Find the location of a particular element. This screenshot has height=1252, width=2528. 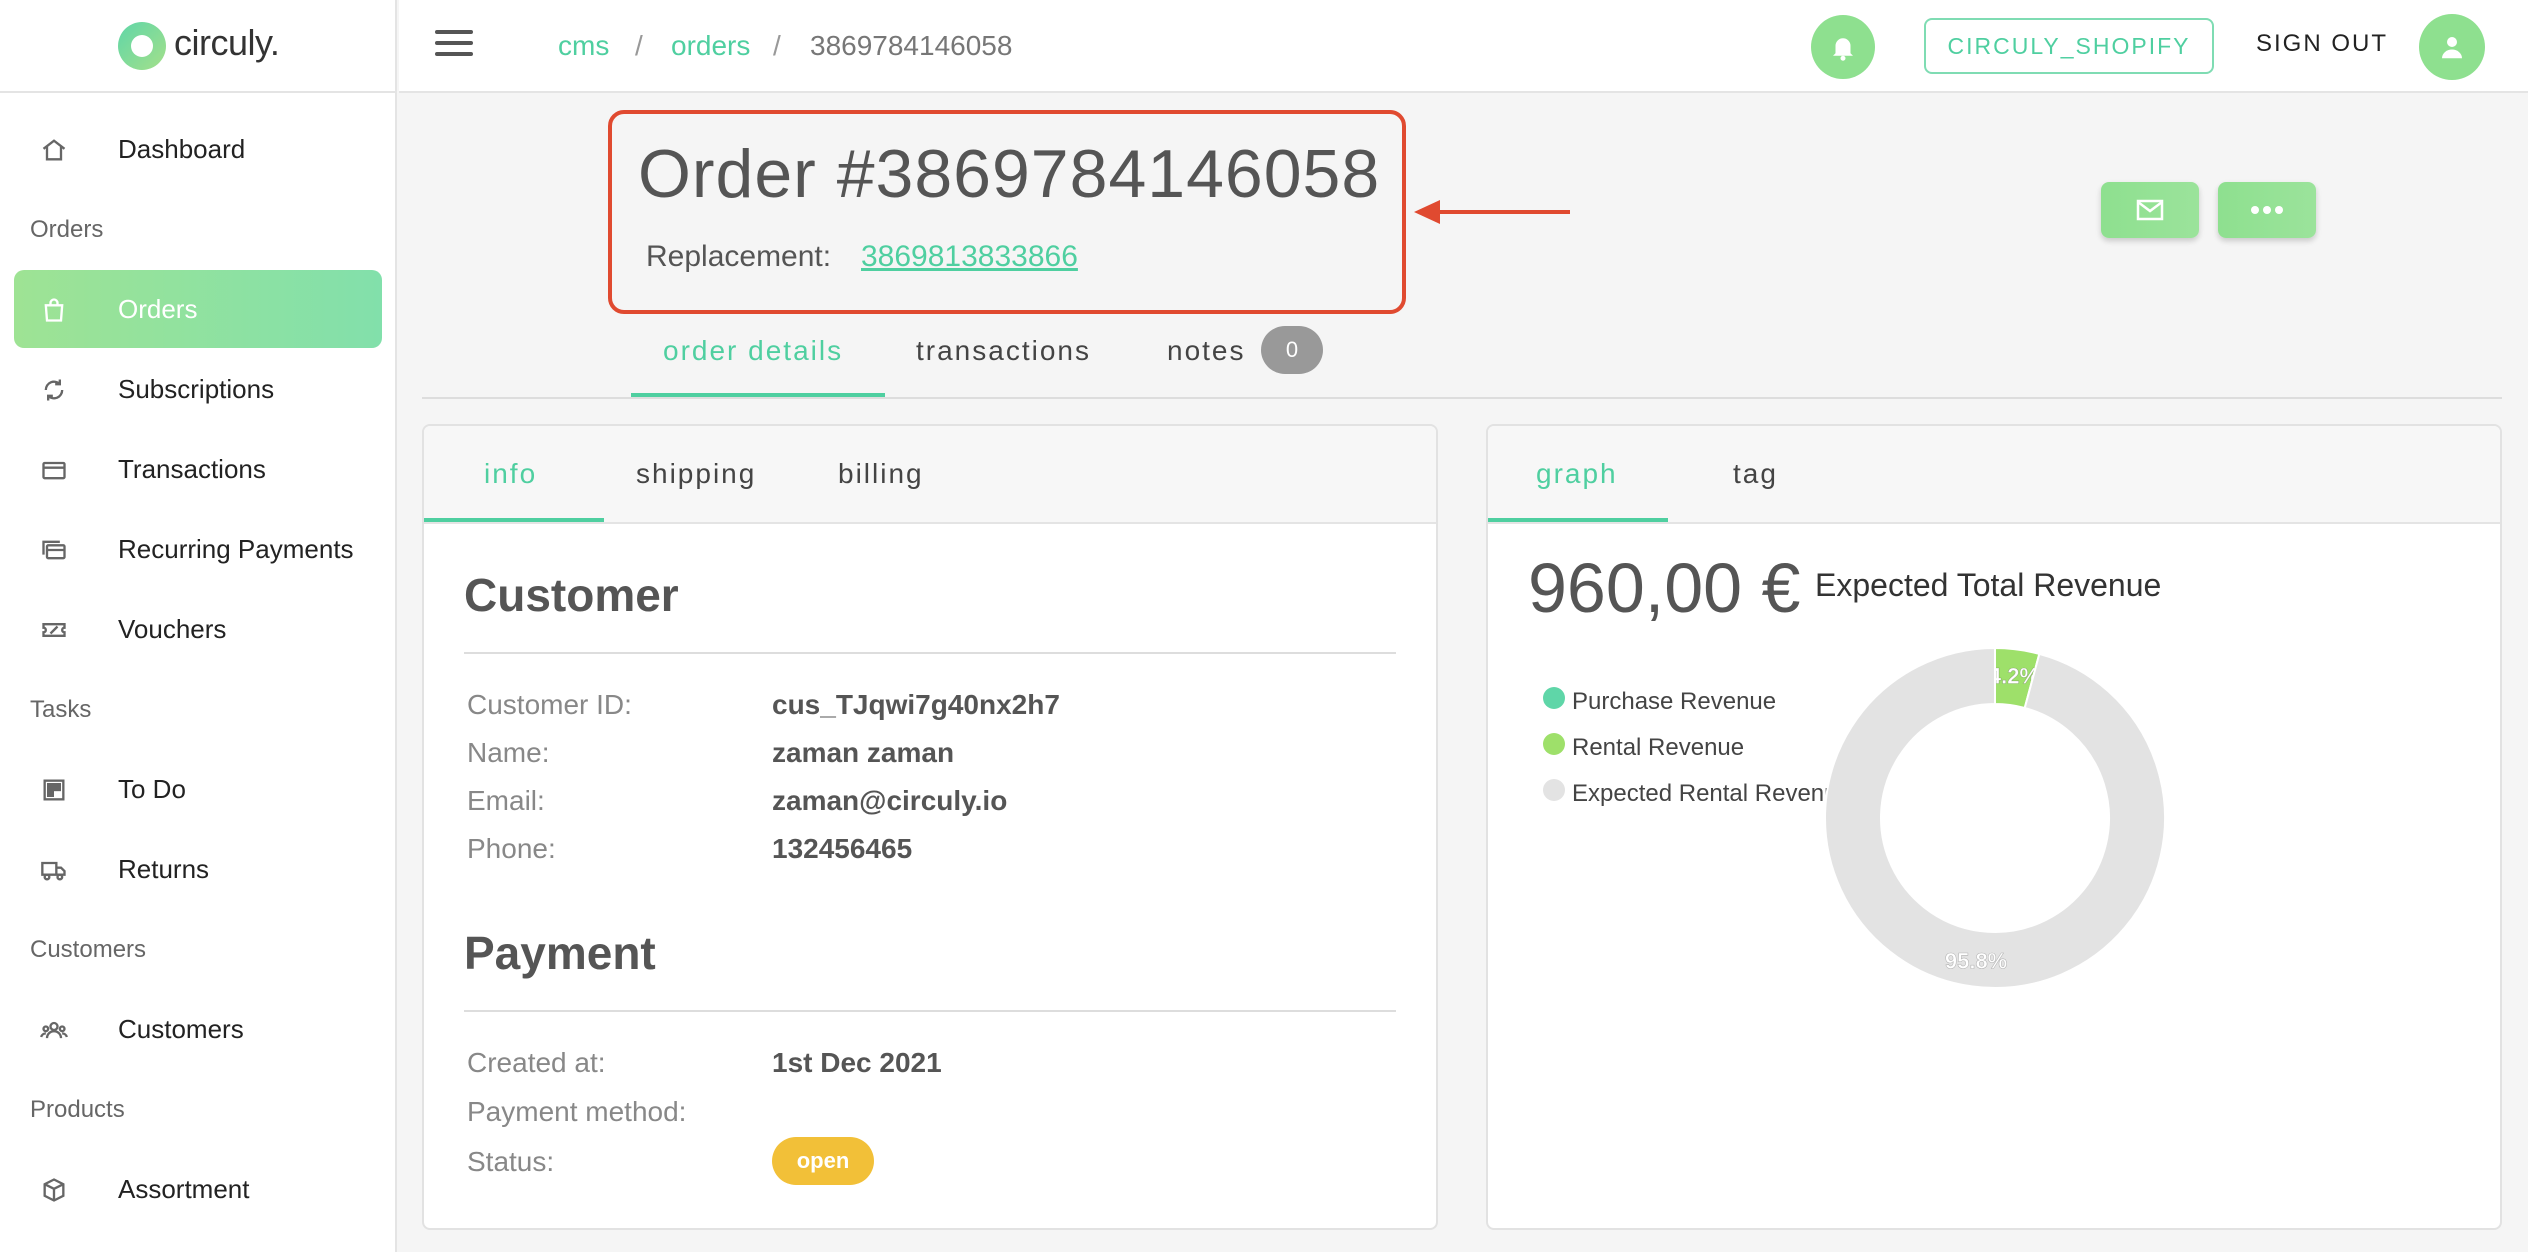

sidebar-section-orders: Orders is located at coordinates (67, 229).